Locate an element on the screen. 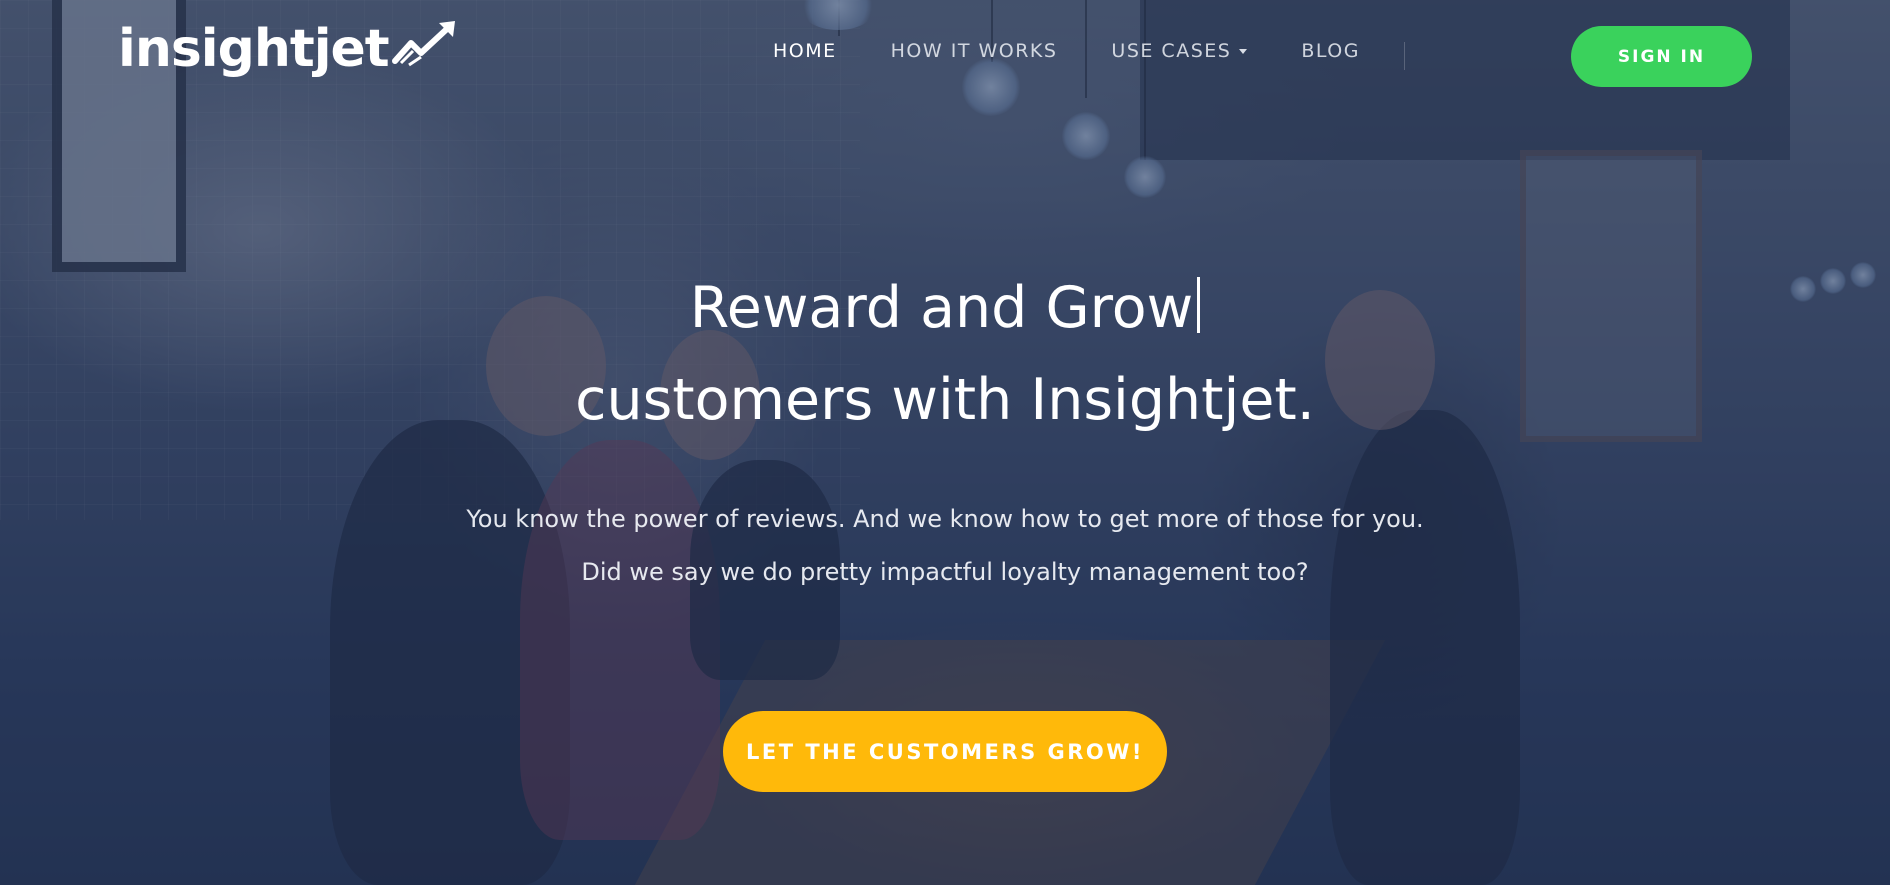 The height and width of the screenshot is (885, 1890). brand-logo: insightjet is located at coordinates (287, 49).